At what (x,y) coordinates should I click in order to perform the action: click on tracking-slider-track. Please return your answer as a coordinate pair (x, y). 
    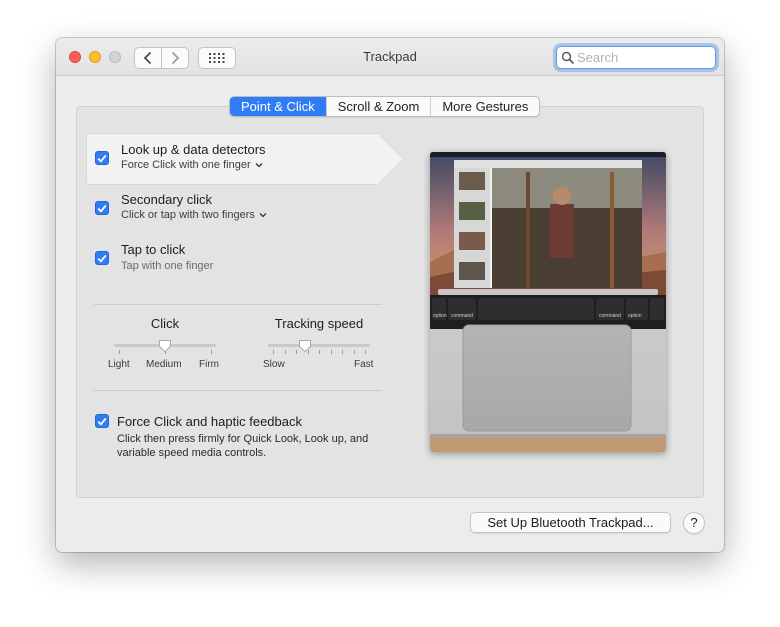
    Looking at the image, I should click on (319, 345).